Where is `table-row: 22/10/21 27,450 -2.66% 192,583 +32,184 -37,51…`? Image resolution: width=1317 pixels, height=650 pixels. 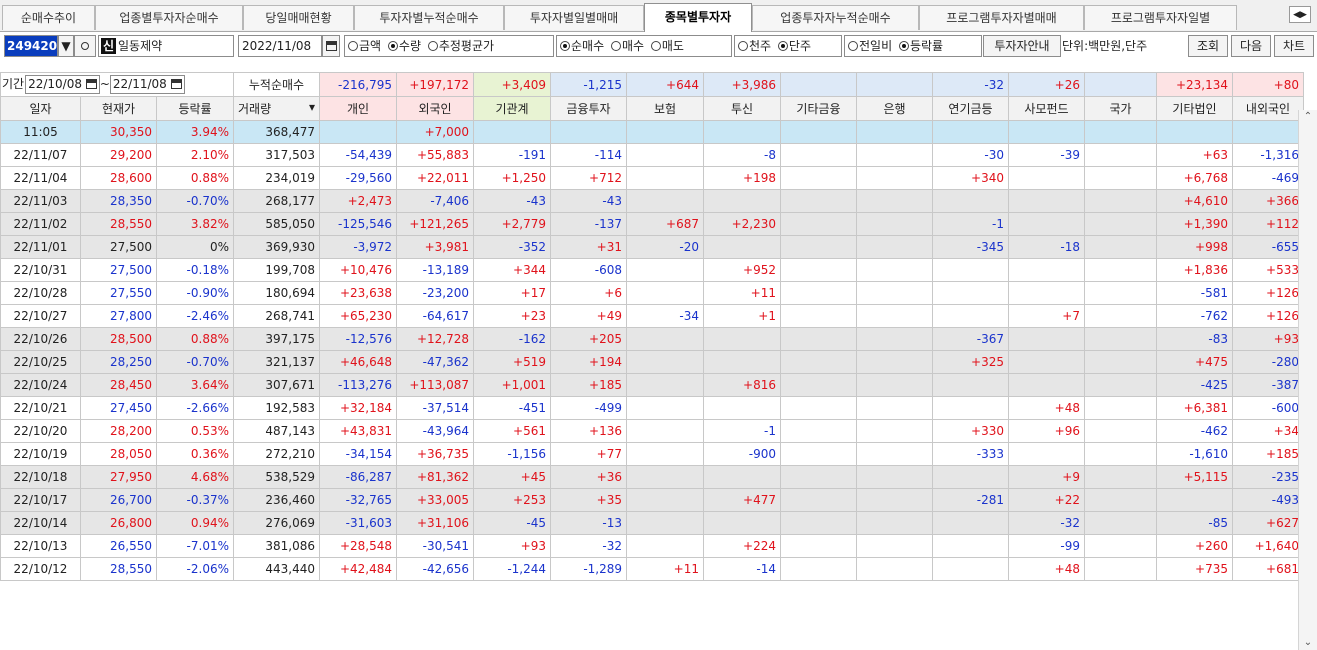
table-row: 22/10/21 27,450 -2.66% 192,583 +32,184 -37,51… is located at coordinates (652, 408).